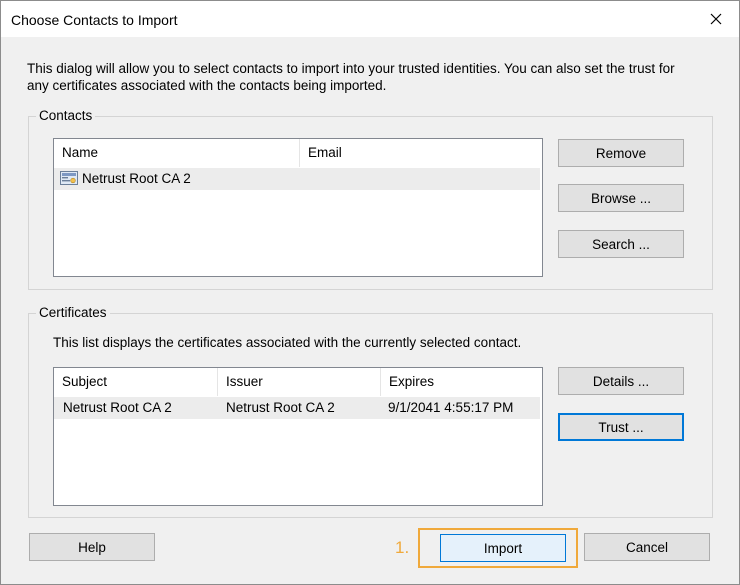 The image size is (740, 585). Describe the element at coordinates (297, 179) in the screenshot. I see `contact-row: Netrust Root CA 2` at that location.